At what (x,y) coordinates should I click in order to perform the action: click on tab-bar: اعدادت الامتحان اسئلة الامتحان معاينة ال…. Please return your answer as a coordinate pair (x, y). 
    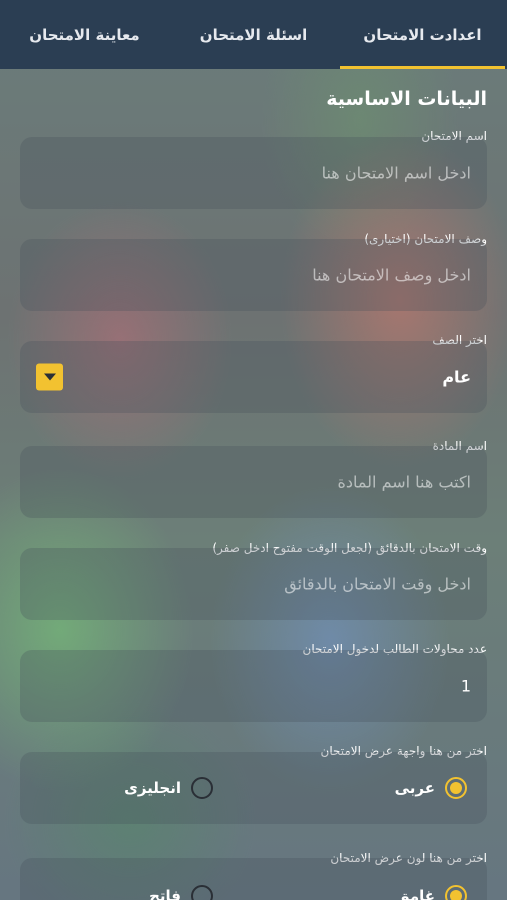
    Looking at the image, I should click on (253, 34).